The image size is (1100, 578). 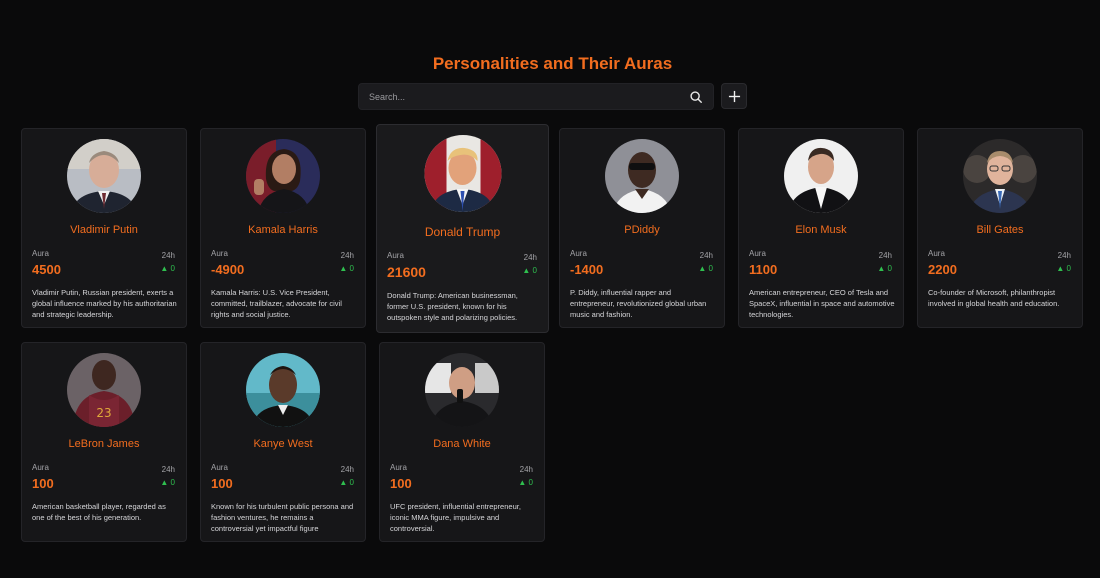 What do you see at coordinates (228, 269) in the screenshot?
I see `aura-value: -4900` at bounding box center [228, 269].